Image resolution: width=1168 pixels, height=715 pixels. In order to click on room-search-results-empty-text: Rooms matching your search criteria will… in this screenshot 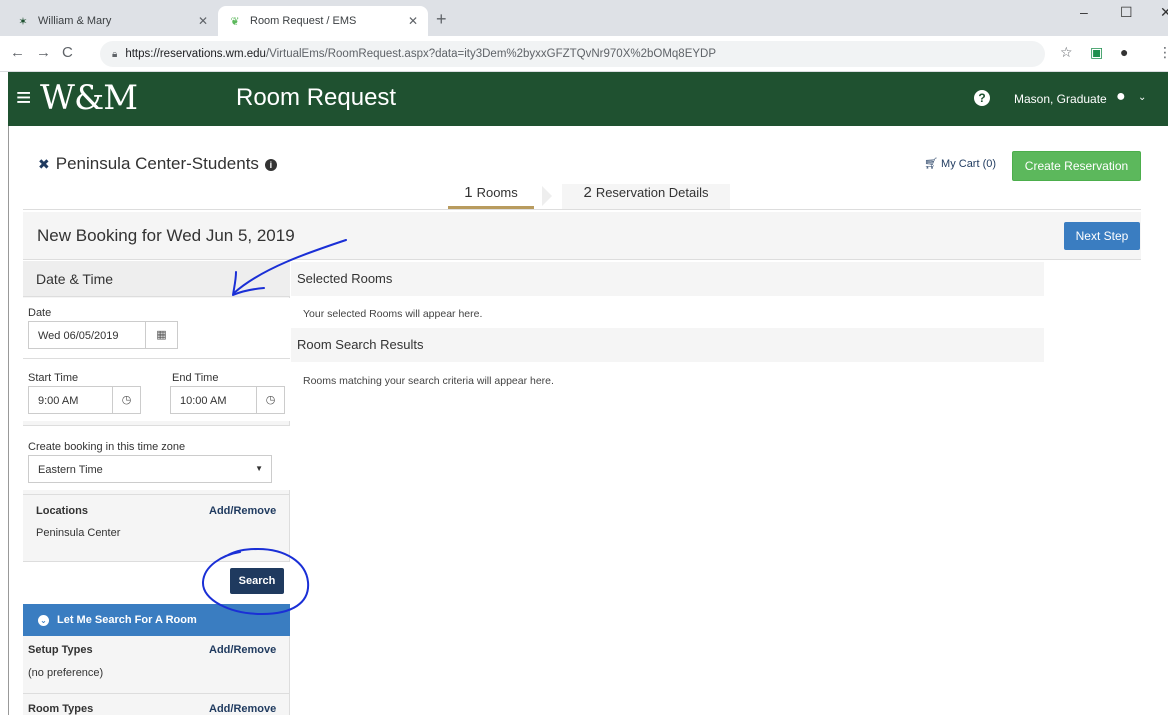, I will do `click(428, 381)`.